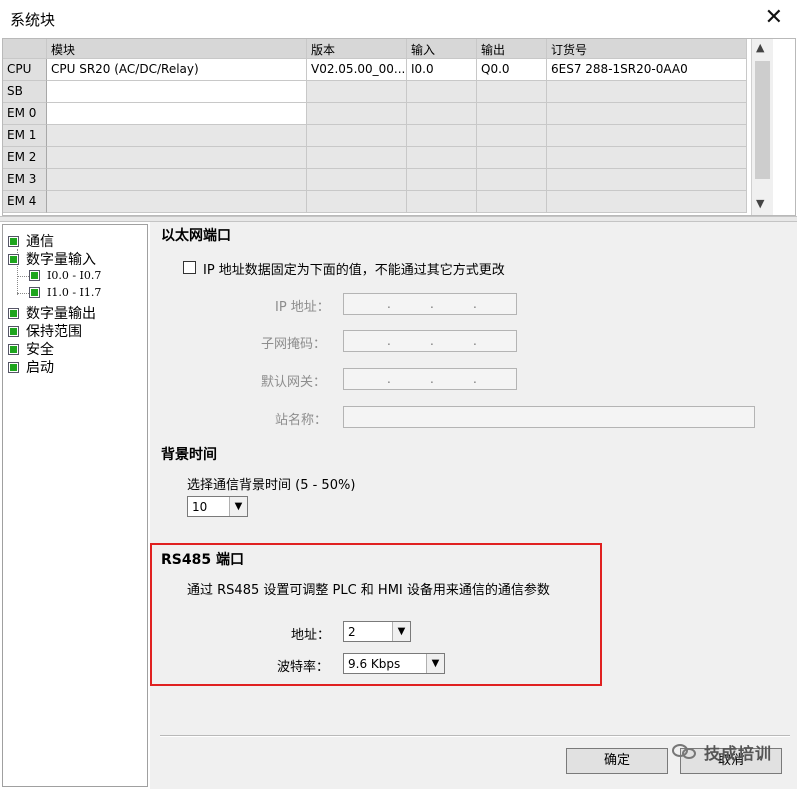 The image size is (797, 789). What do you see at coordinates (33, 20) in the screenshot?
I see `window-title: 系统块` at bounding box center [33, 20].